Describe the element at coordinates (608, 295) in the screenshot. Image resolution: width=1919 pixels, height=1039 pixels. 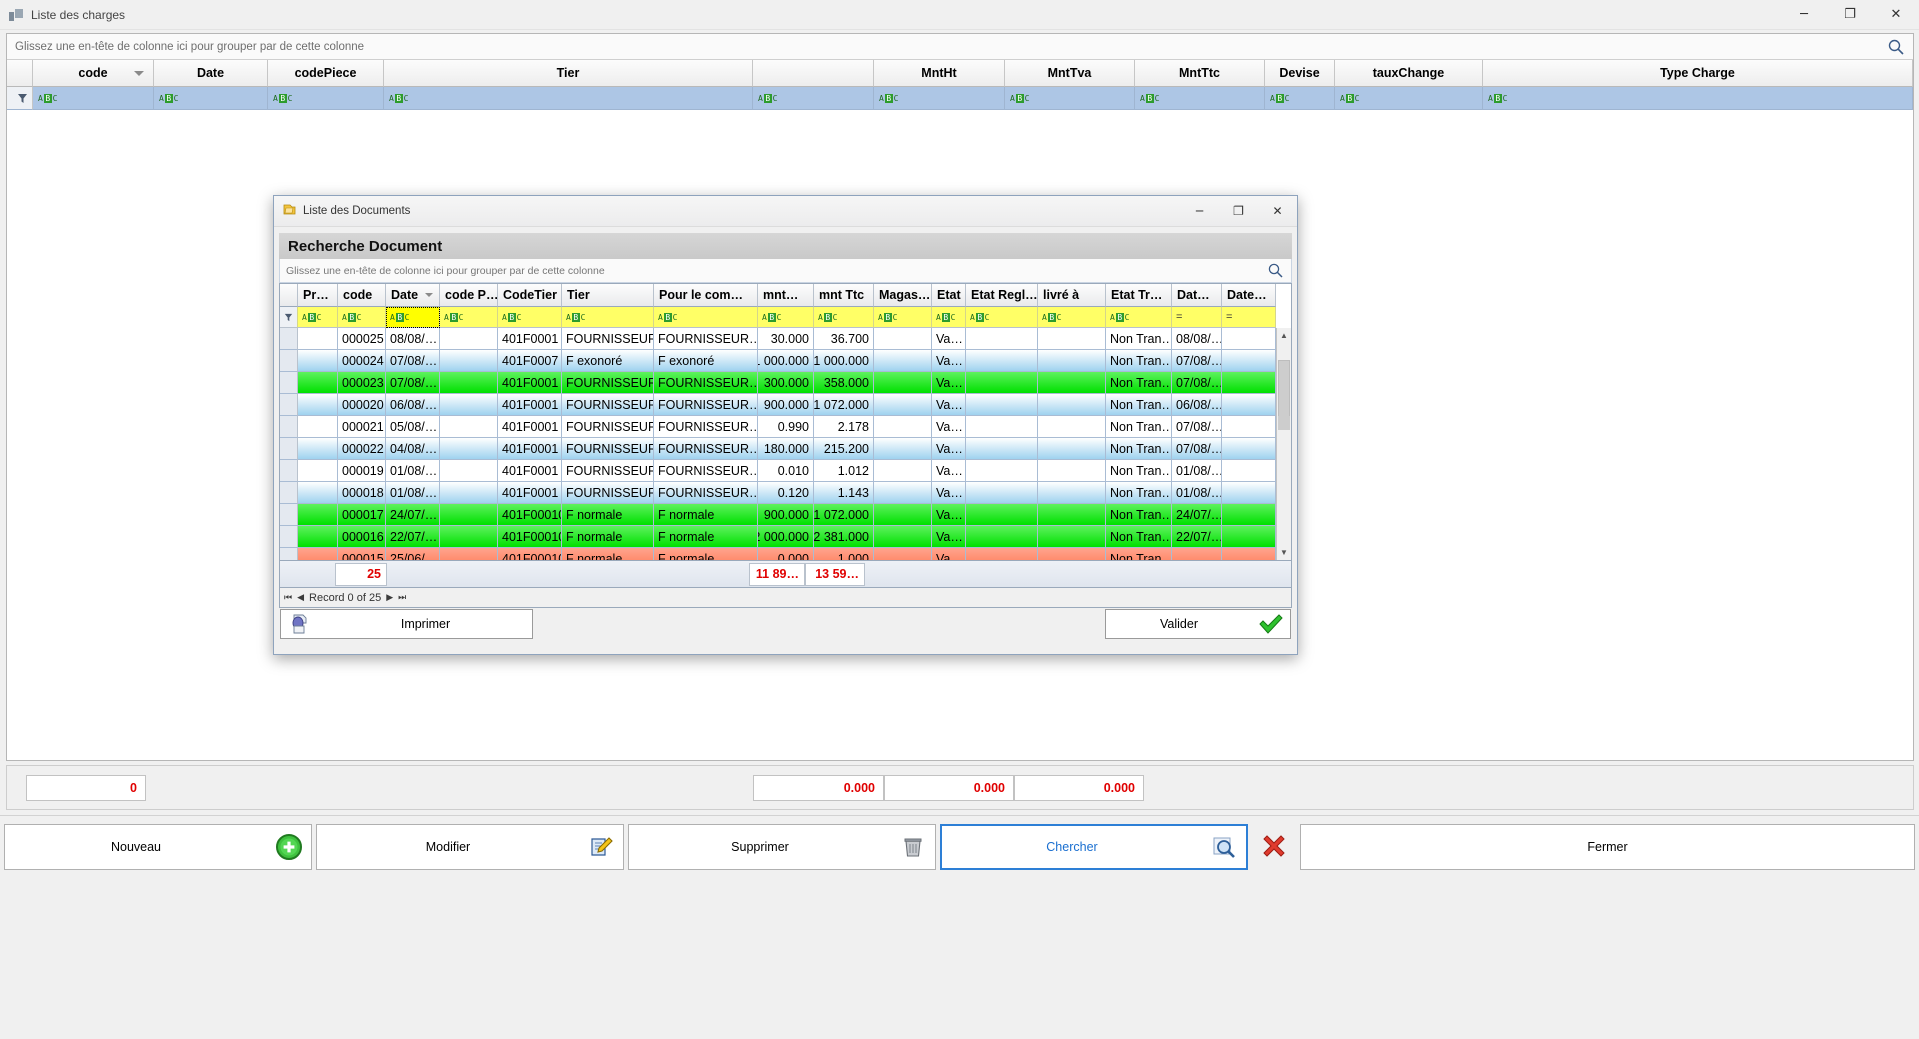
I see `dlg-column-header-tier: Tier` at that location.